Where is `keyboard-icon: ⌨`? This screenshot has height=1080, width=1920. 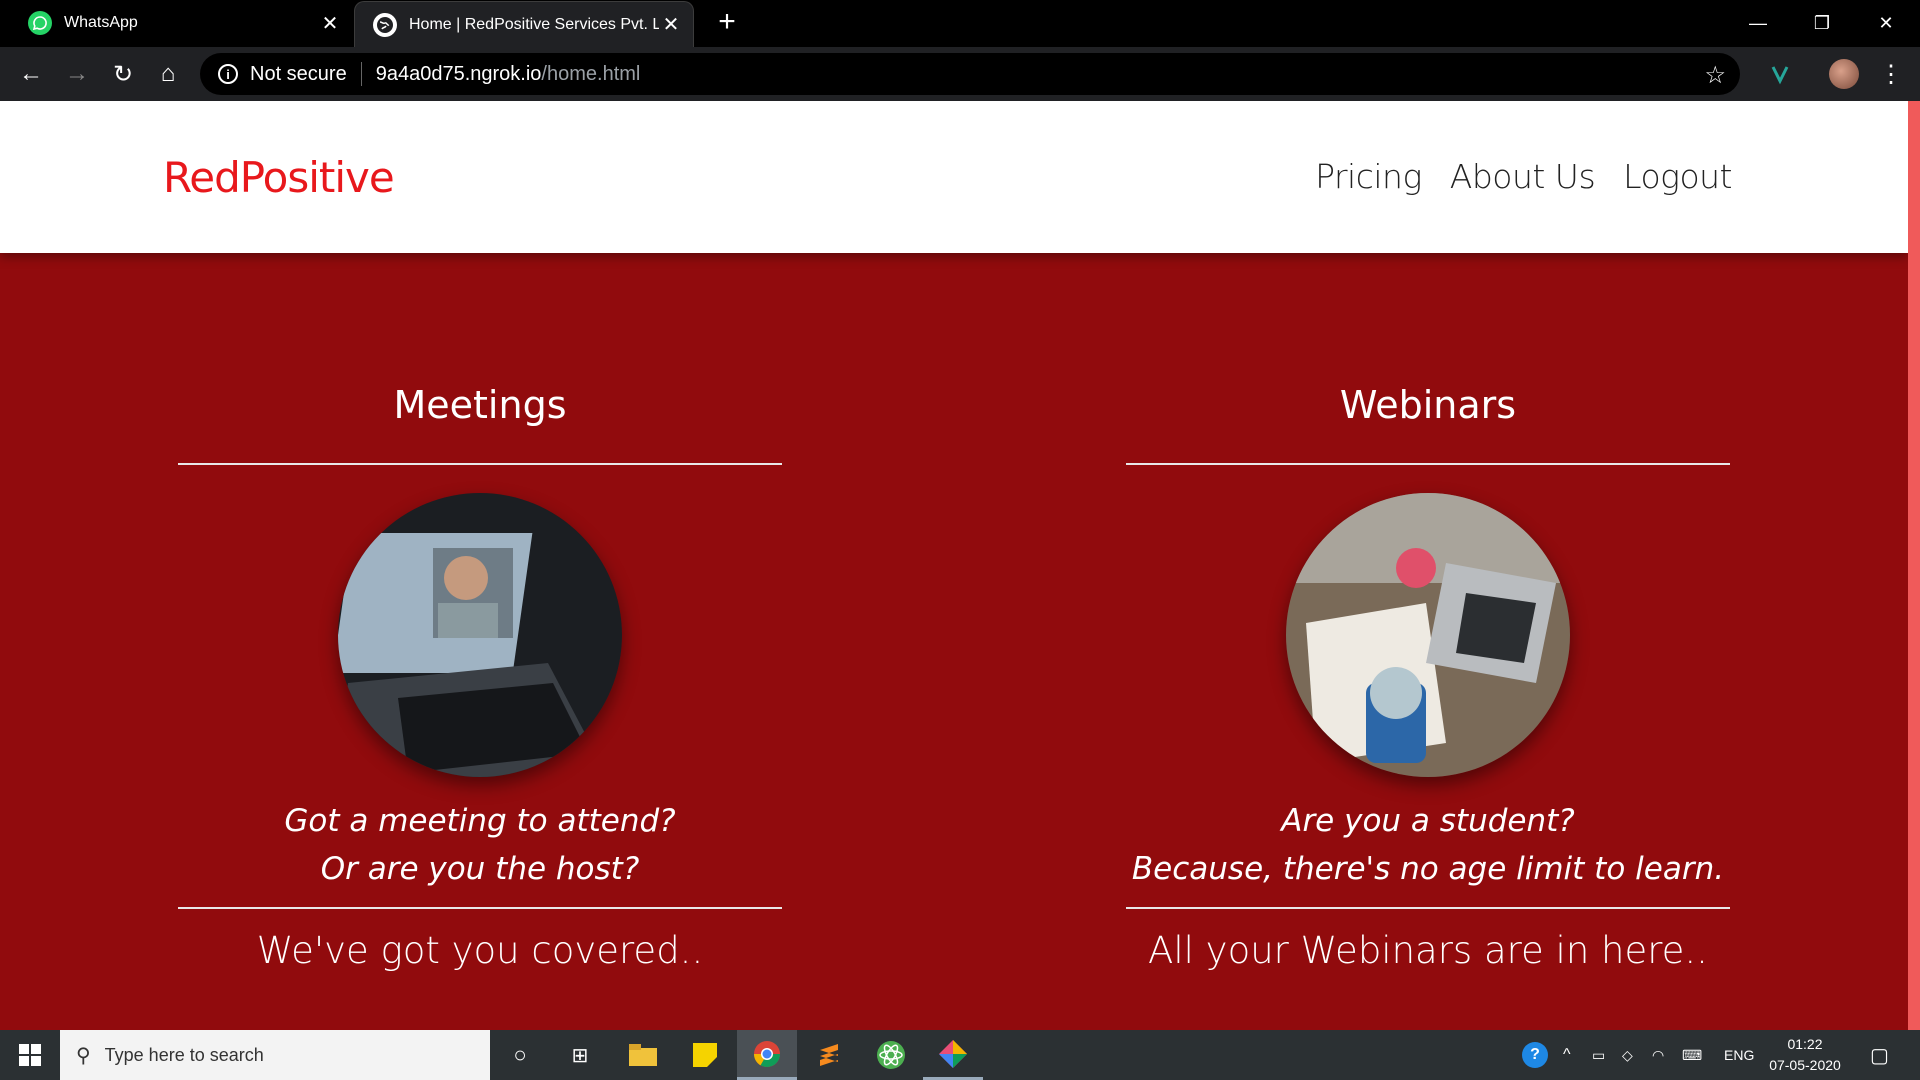 keyboard-icon: ⌨ is located at coordinates (1692, 1055).